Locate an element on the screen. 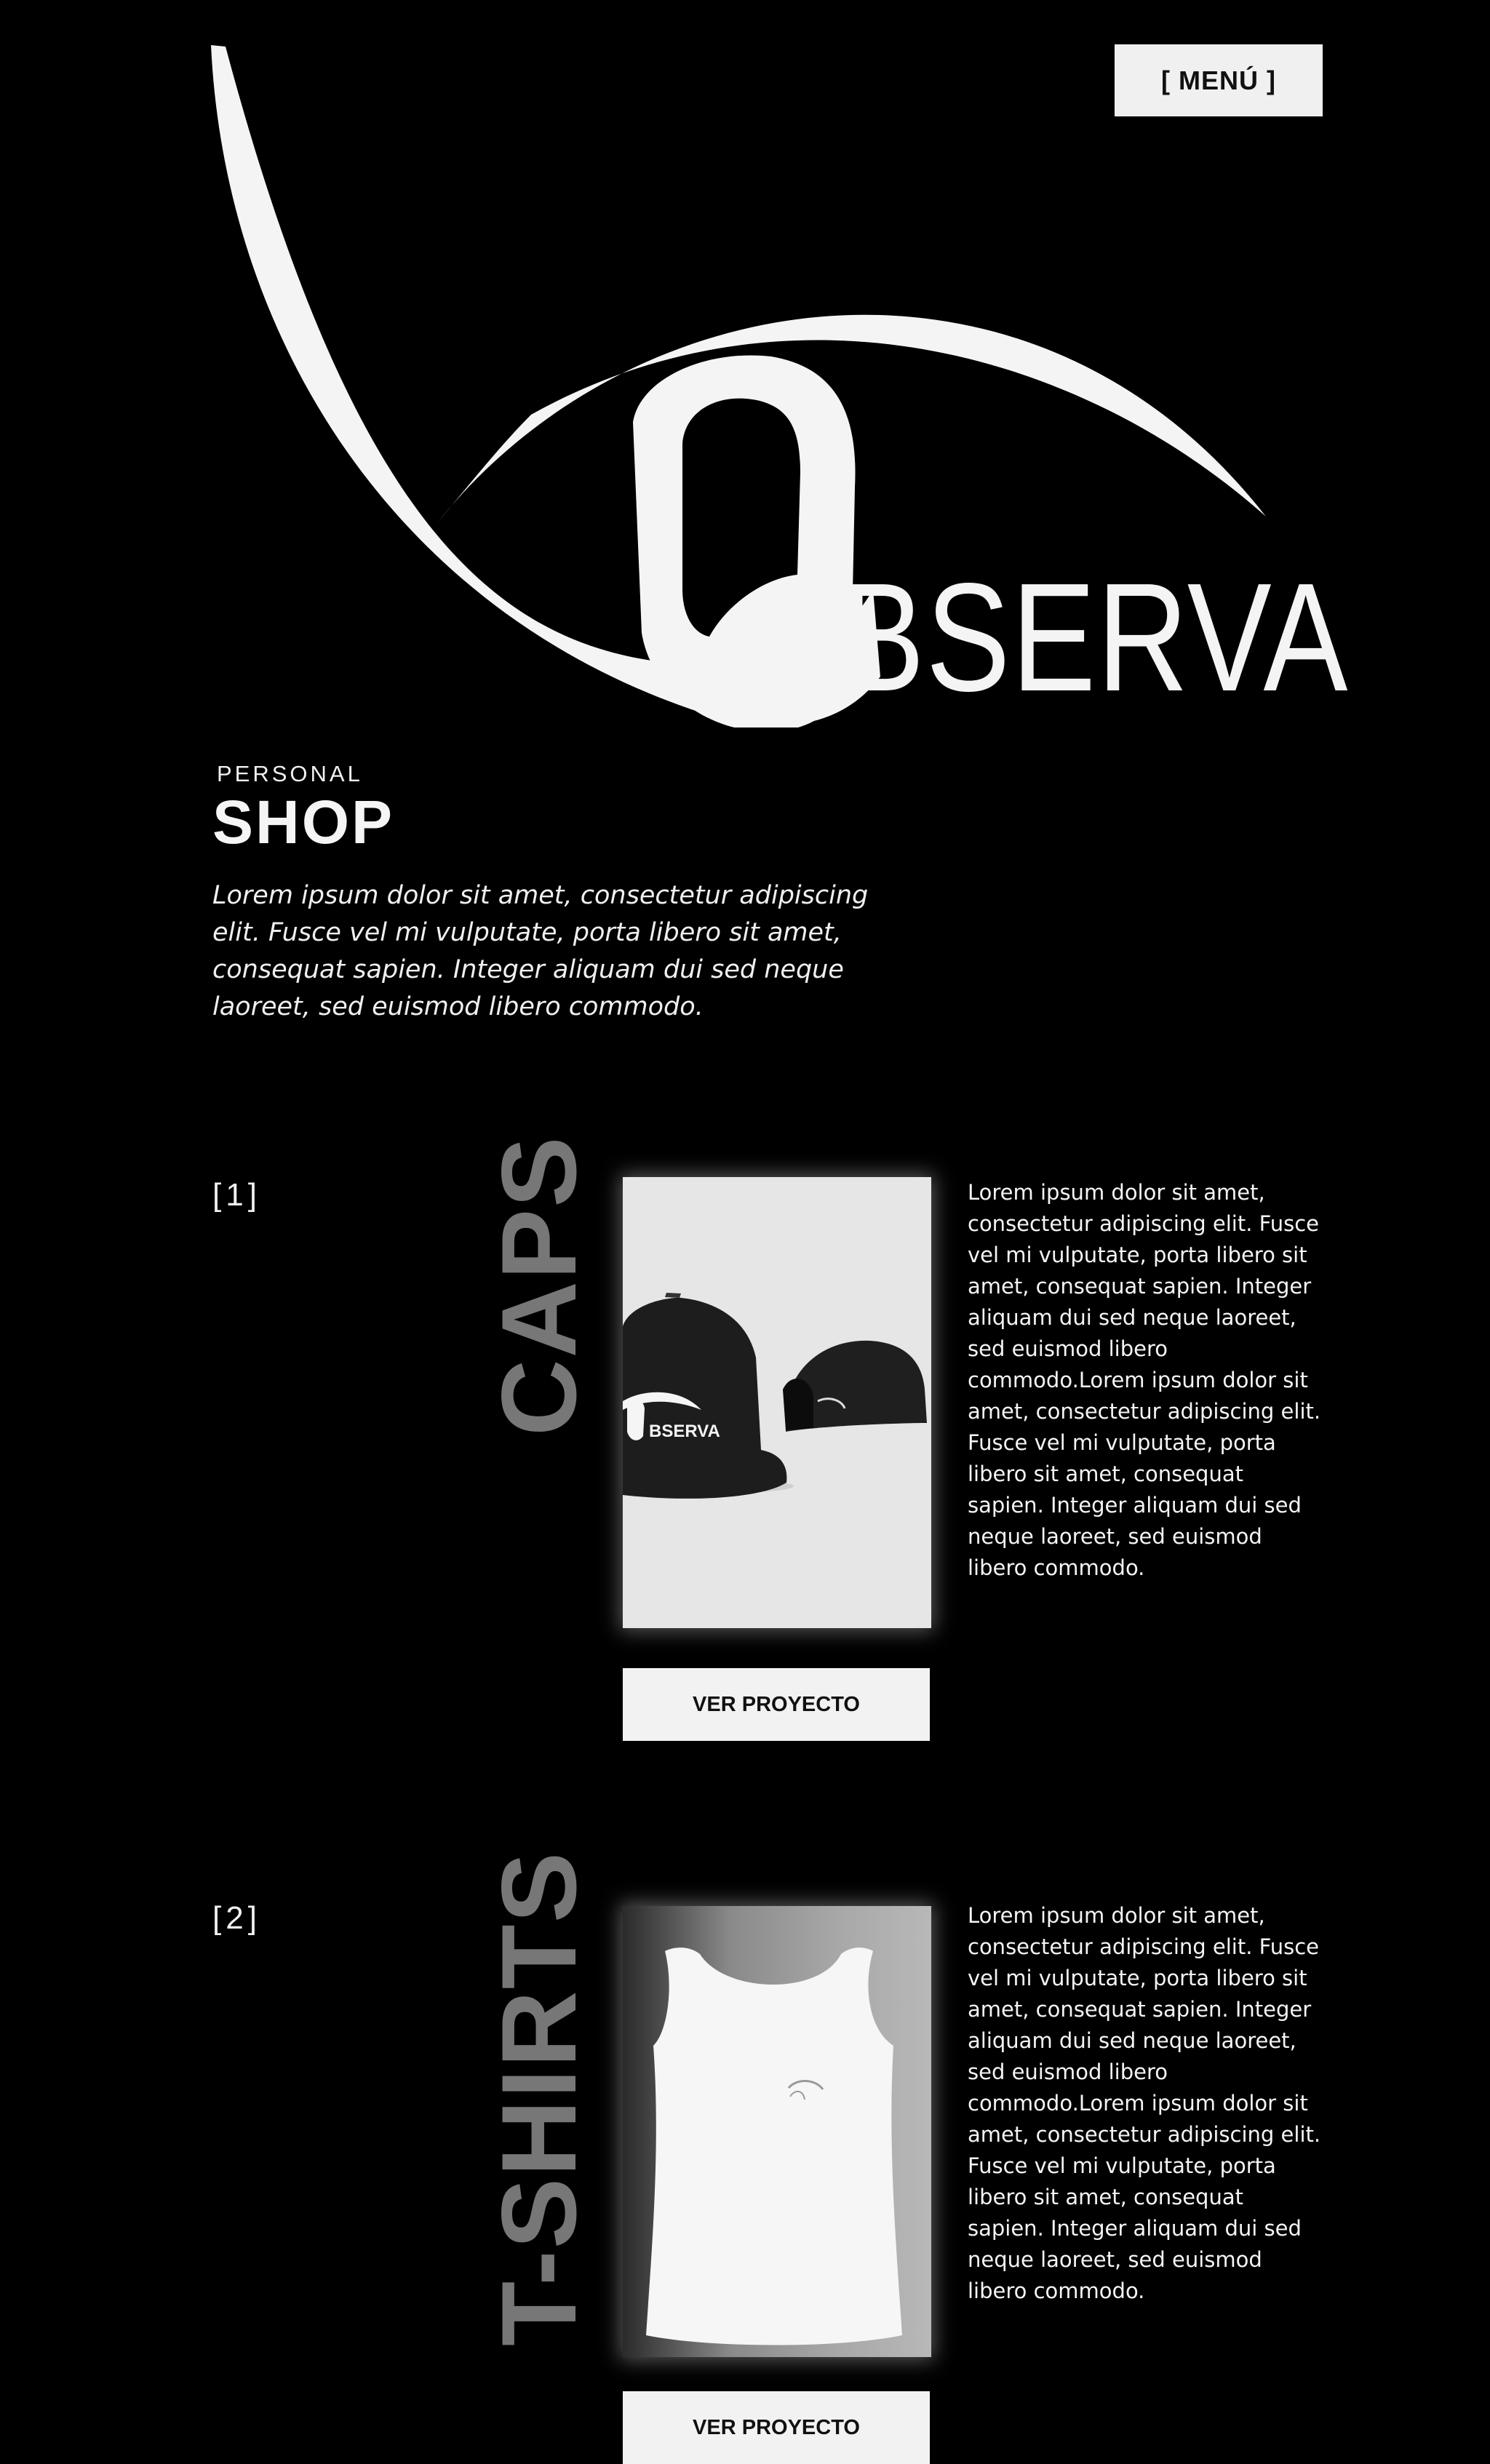 The width and height of the screenshot is (1490, 2464). cap-product-icon: BSERVA is located at coordinates (777, 1402).